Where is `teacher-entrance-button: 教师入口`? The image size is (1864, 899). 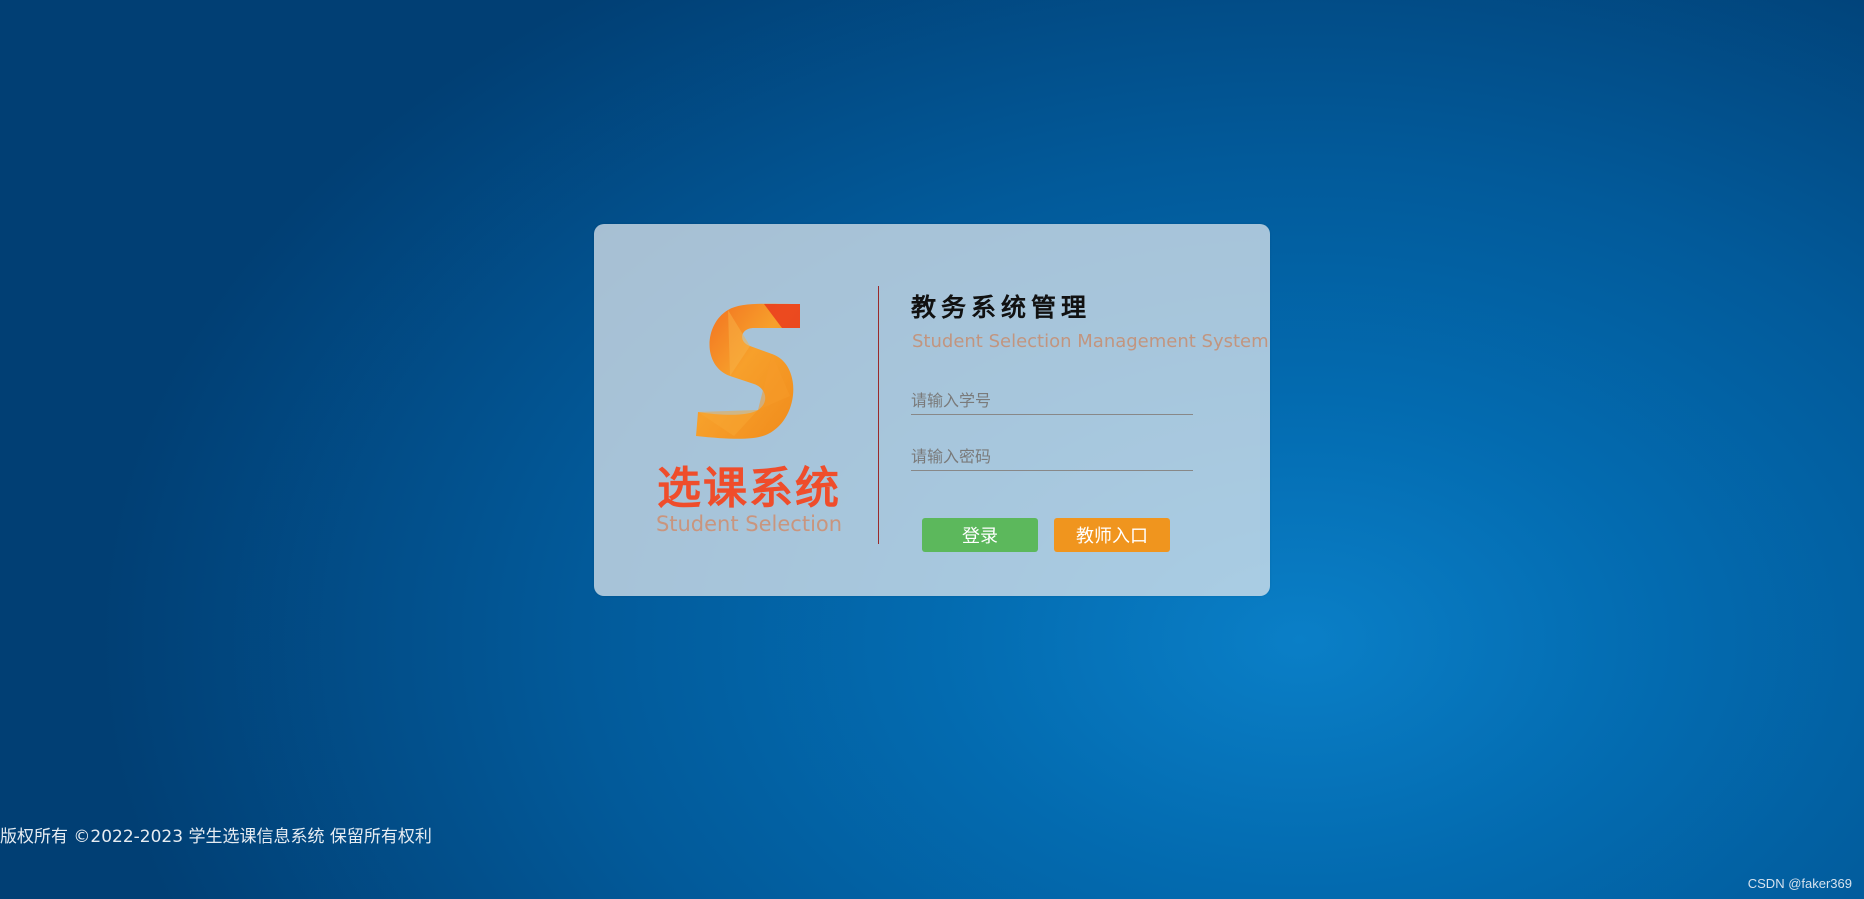 teacher-entrance-button: 教师入口 is located at coordinates (1112, 535).